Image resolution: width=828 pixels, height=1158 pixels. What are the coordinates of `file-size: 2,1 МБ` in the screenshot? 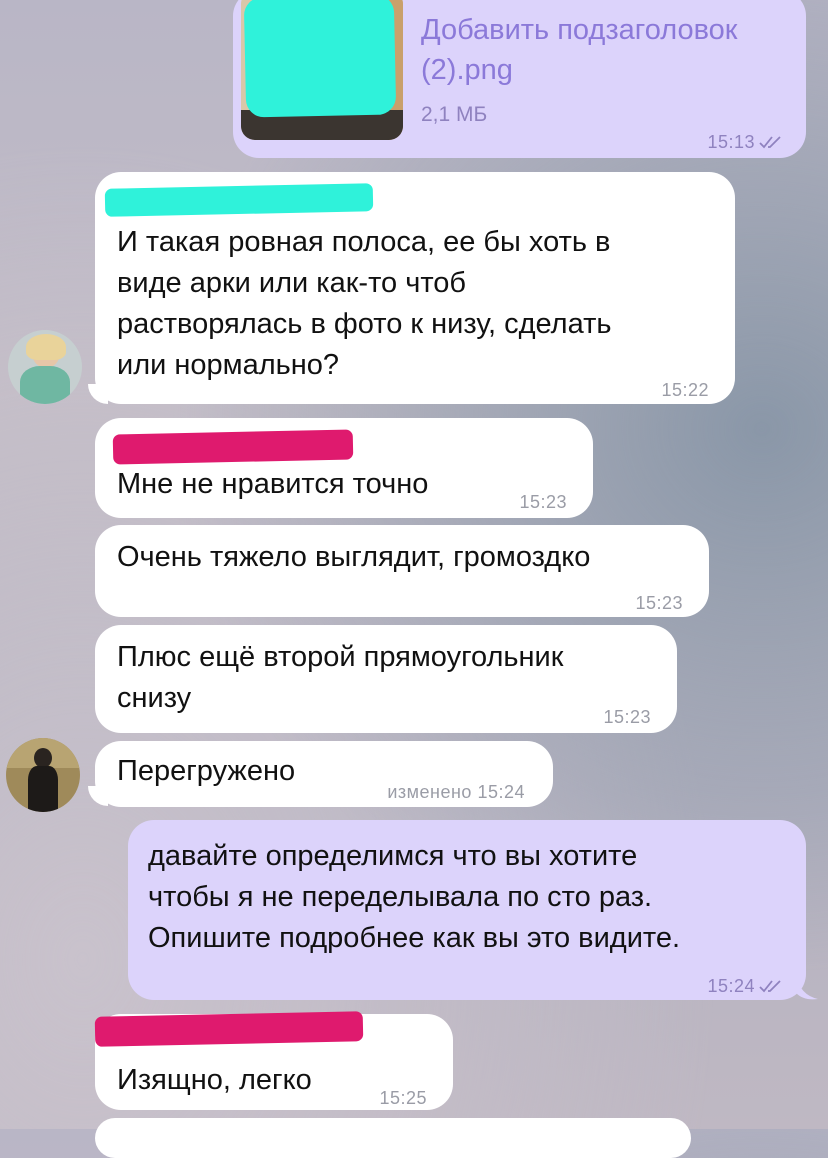 It's located at (454, 114).